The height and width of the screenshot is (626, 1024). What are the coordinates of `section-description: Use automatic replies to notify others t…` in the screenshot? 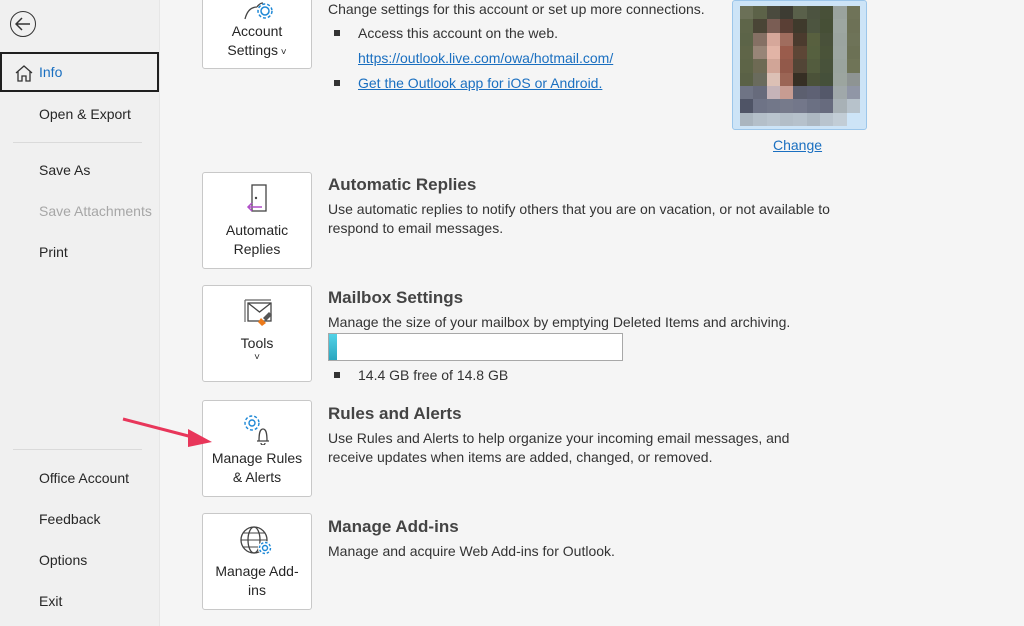 It's located at (579, 218).